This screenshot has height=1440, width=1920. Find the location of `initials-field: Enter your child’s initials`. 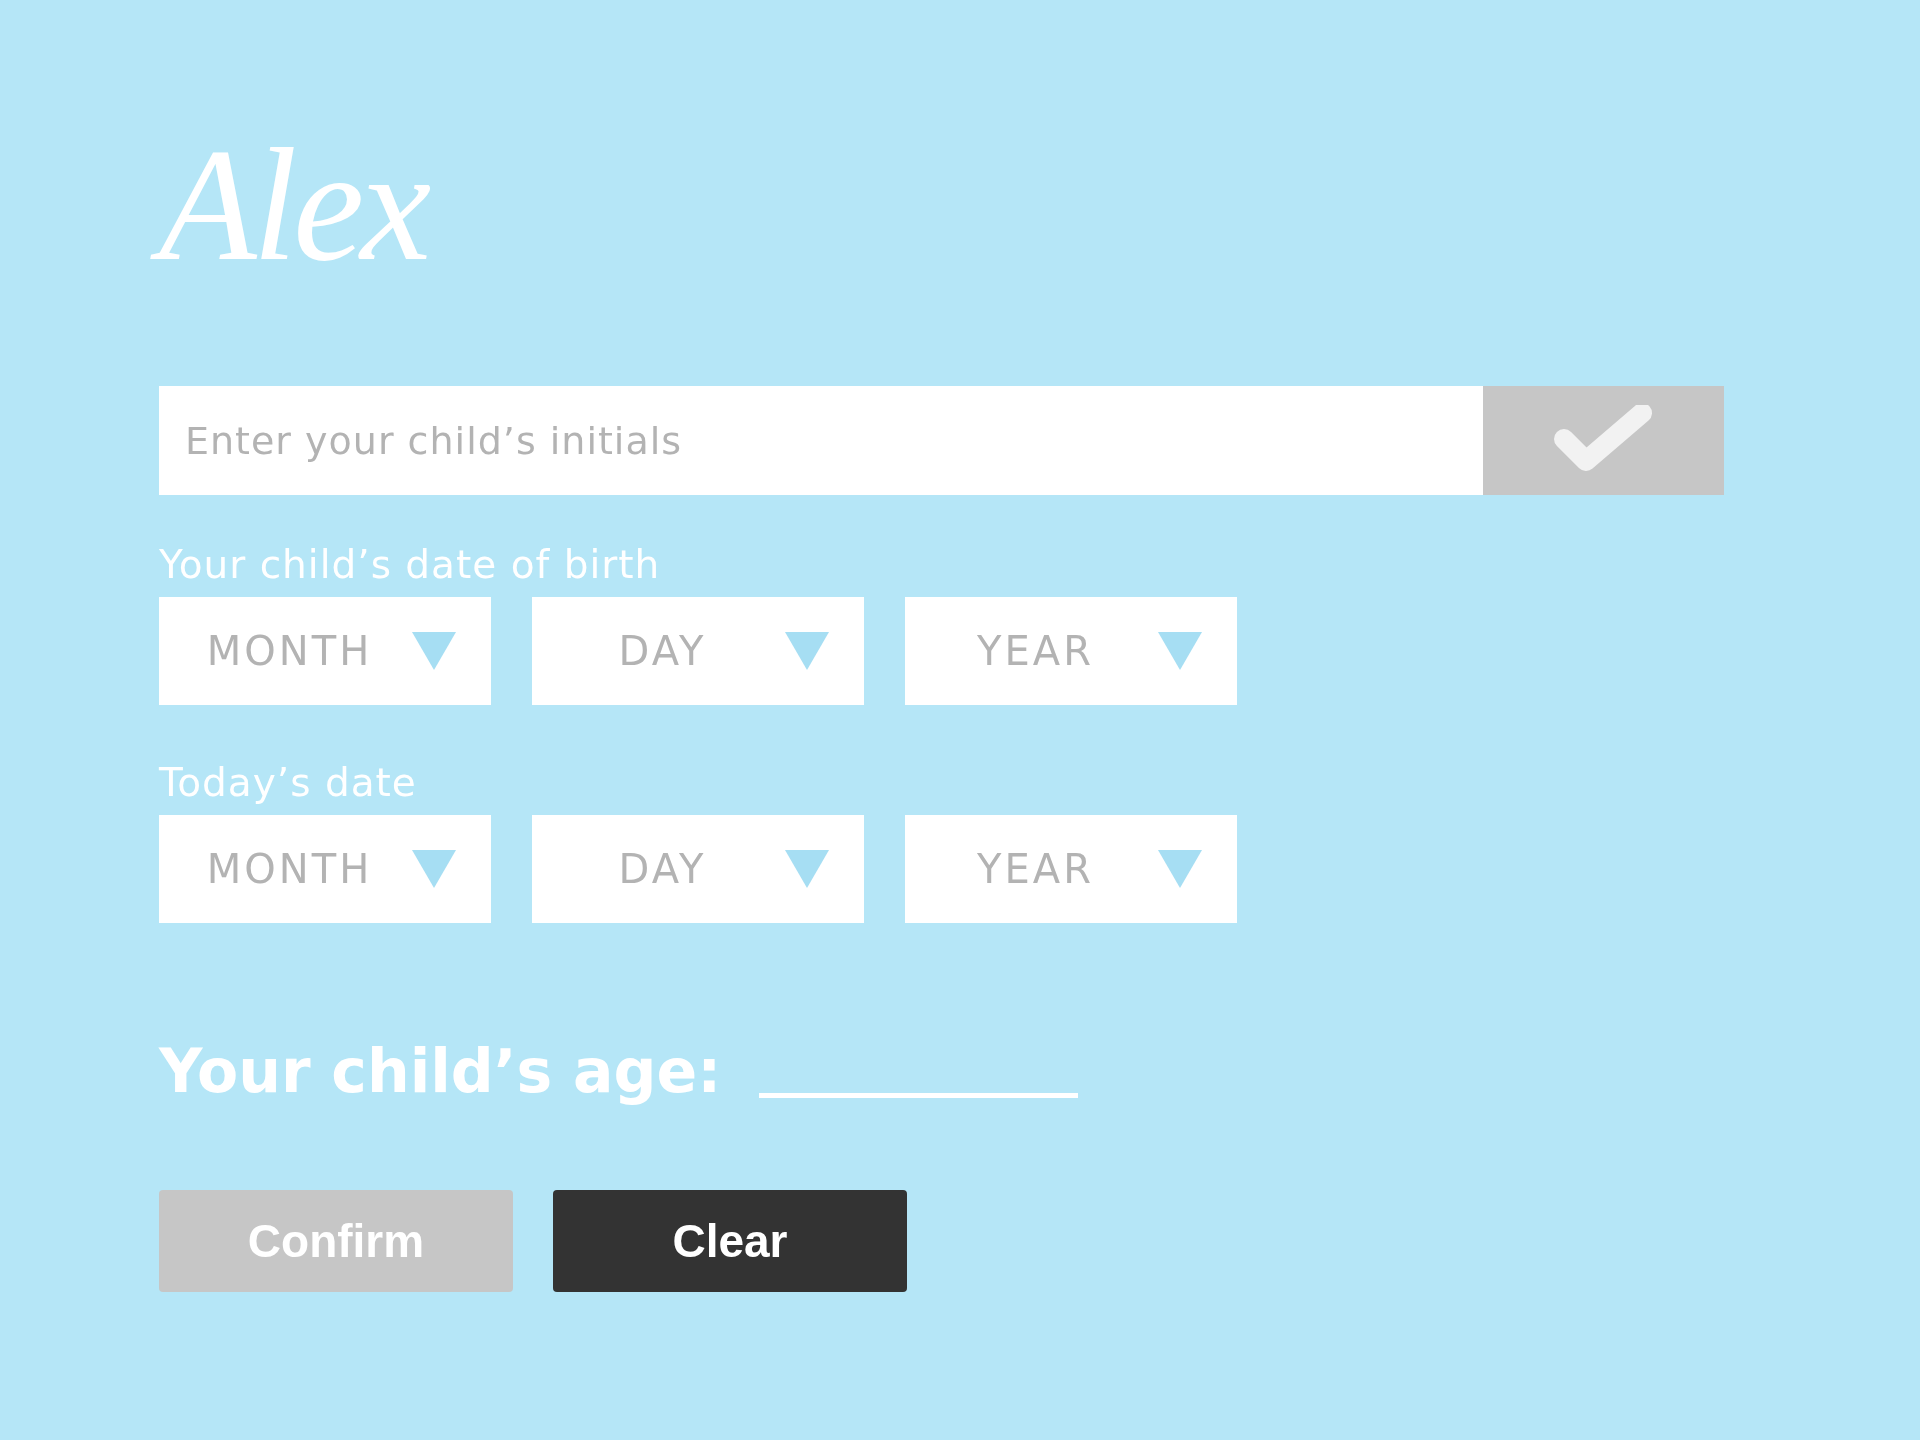

initials-field: Enter your child’s initials is located at coordinates (821, 440).